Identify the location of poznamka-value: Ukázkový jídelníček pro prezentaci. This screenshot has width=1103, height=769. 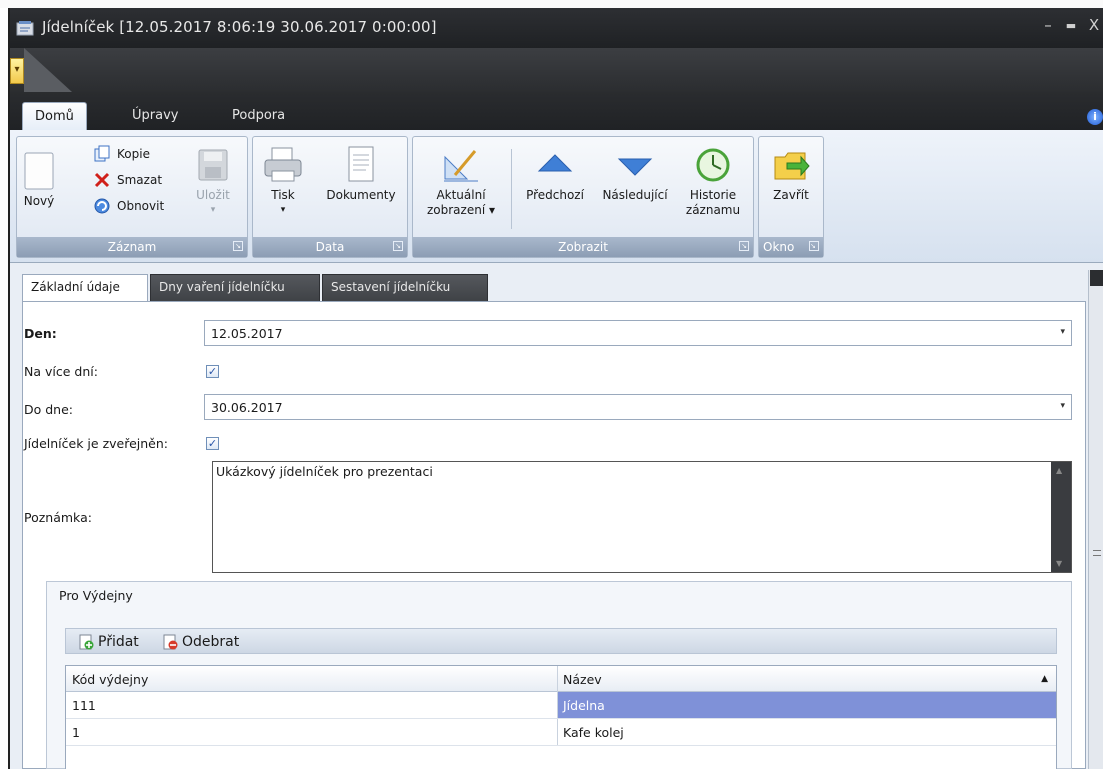
(324, 471).